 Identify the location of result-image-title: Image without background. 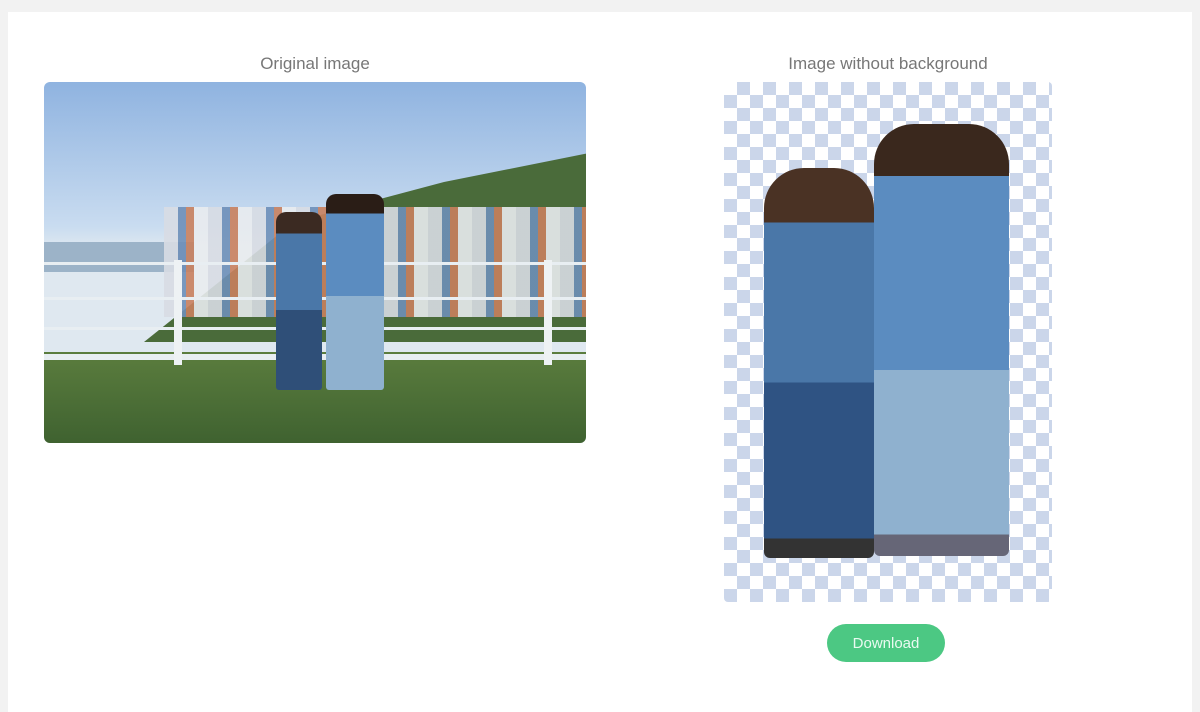
(888, 63).